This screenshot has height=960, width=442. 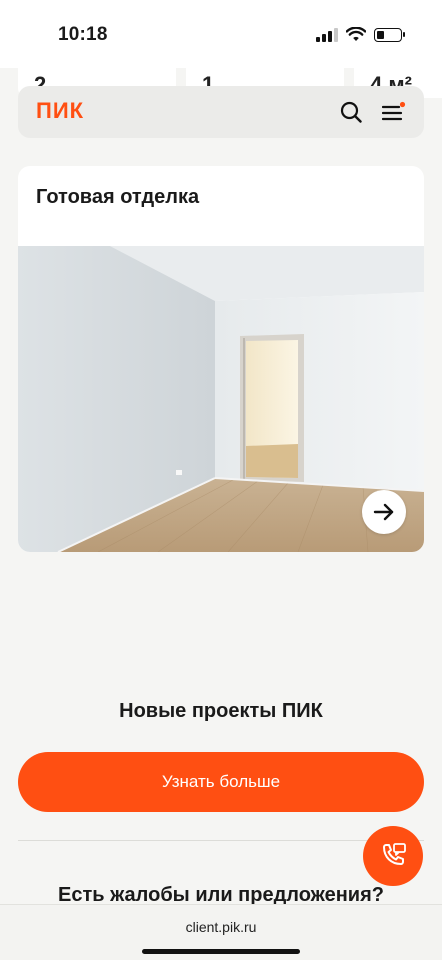 What do you see at coordinates (60, 111) in the screenshot?
I see `pik-logo: ПИК` at bounding box center [60, 111].